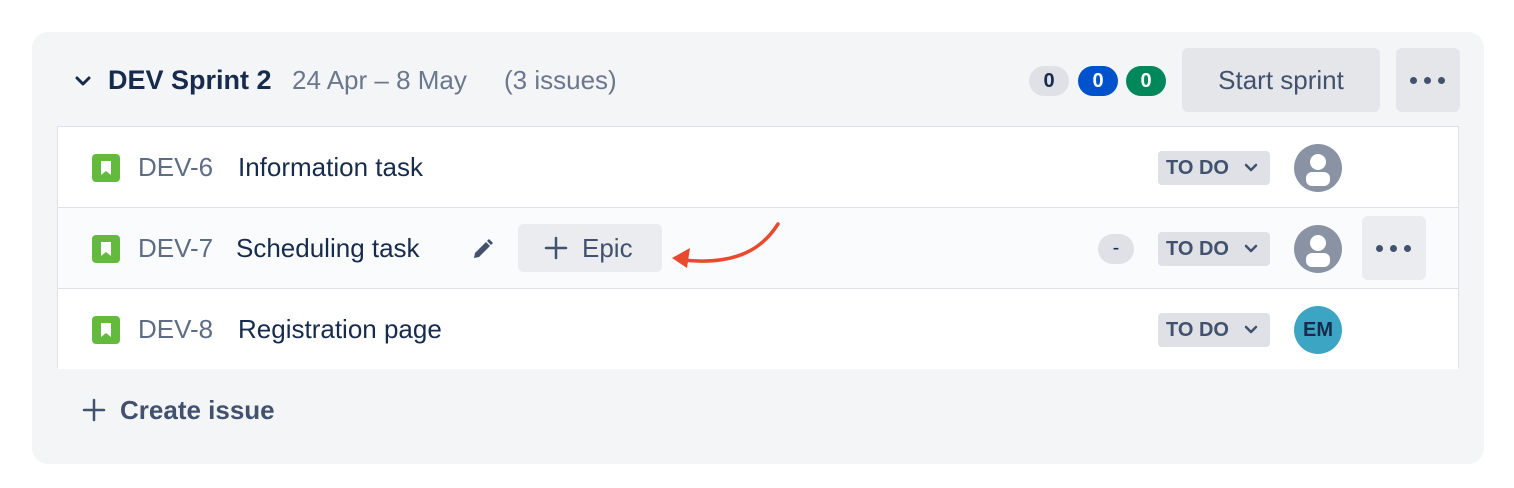 This screenshot has width=1514, height=488. I want to click on sprint-issue-count: (3 issues), so click(560, 80).